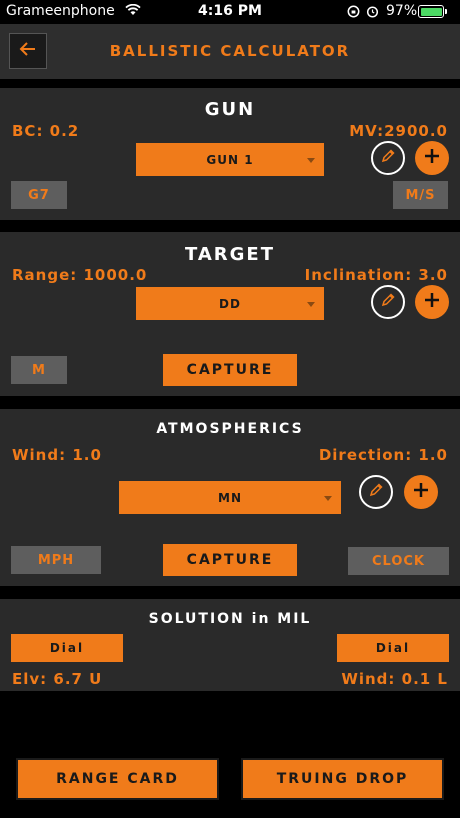 The height and width of the screenshot is (818, 460). I want to click on add-gun-button, so click(432, 158).